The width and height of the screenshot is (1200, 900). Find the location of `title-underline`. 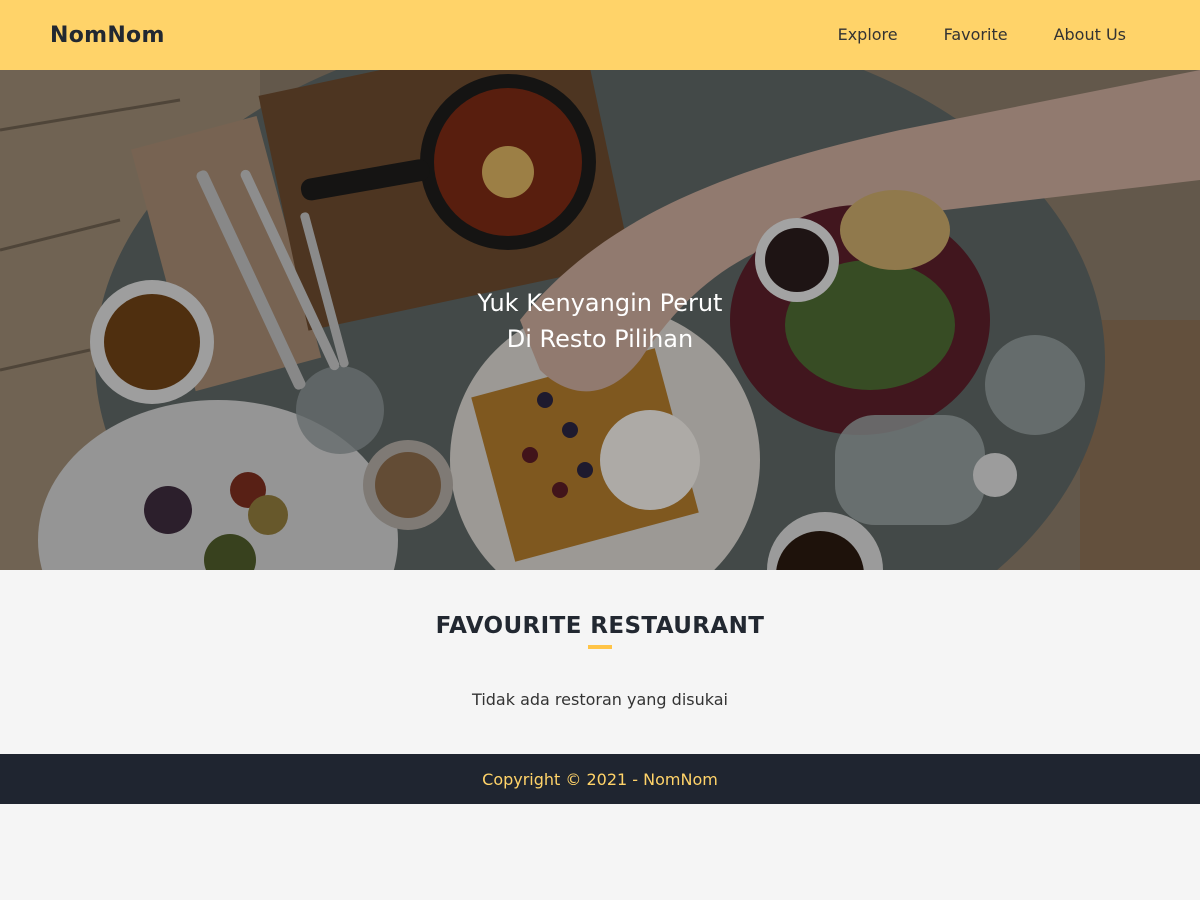

title-underline is located at coordinates (600, 647).